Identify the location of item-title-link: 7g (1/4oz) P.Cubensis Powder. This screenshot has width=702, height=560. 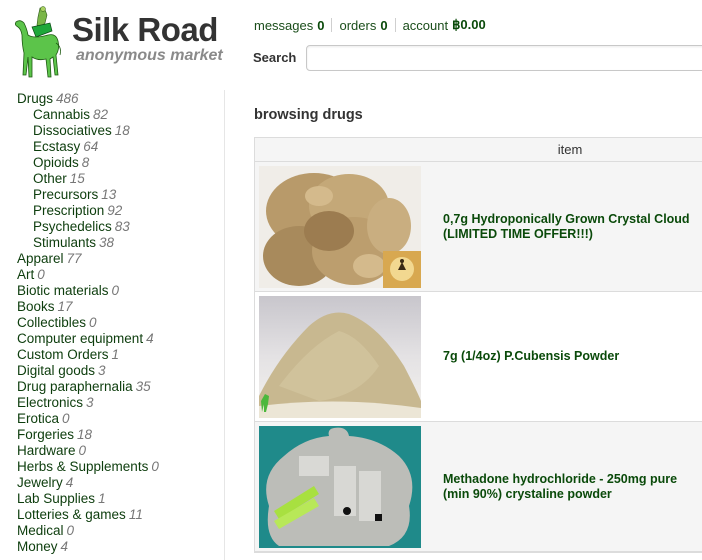
(572, 356).